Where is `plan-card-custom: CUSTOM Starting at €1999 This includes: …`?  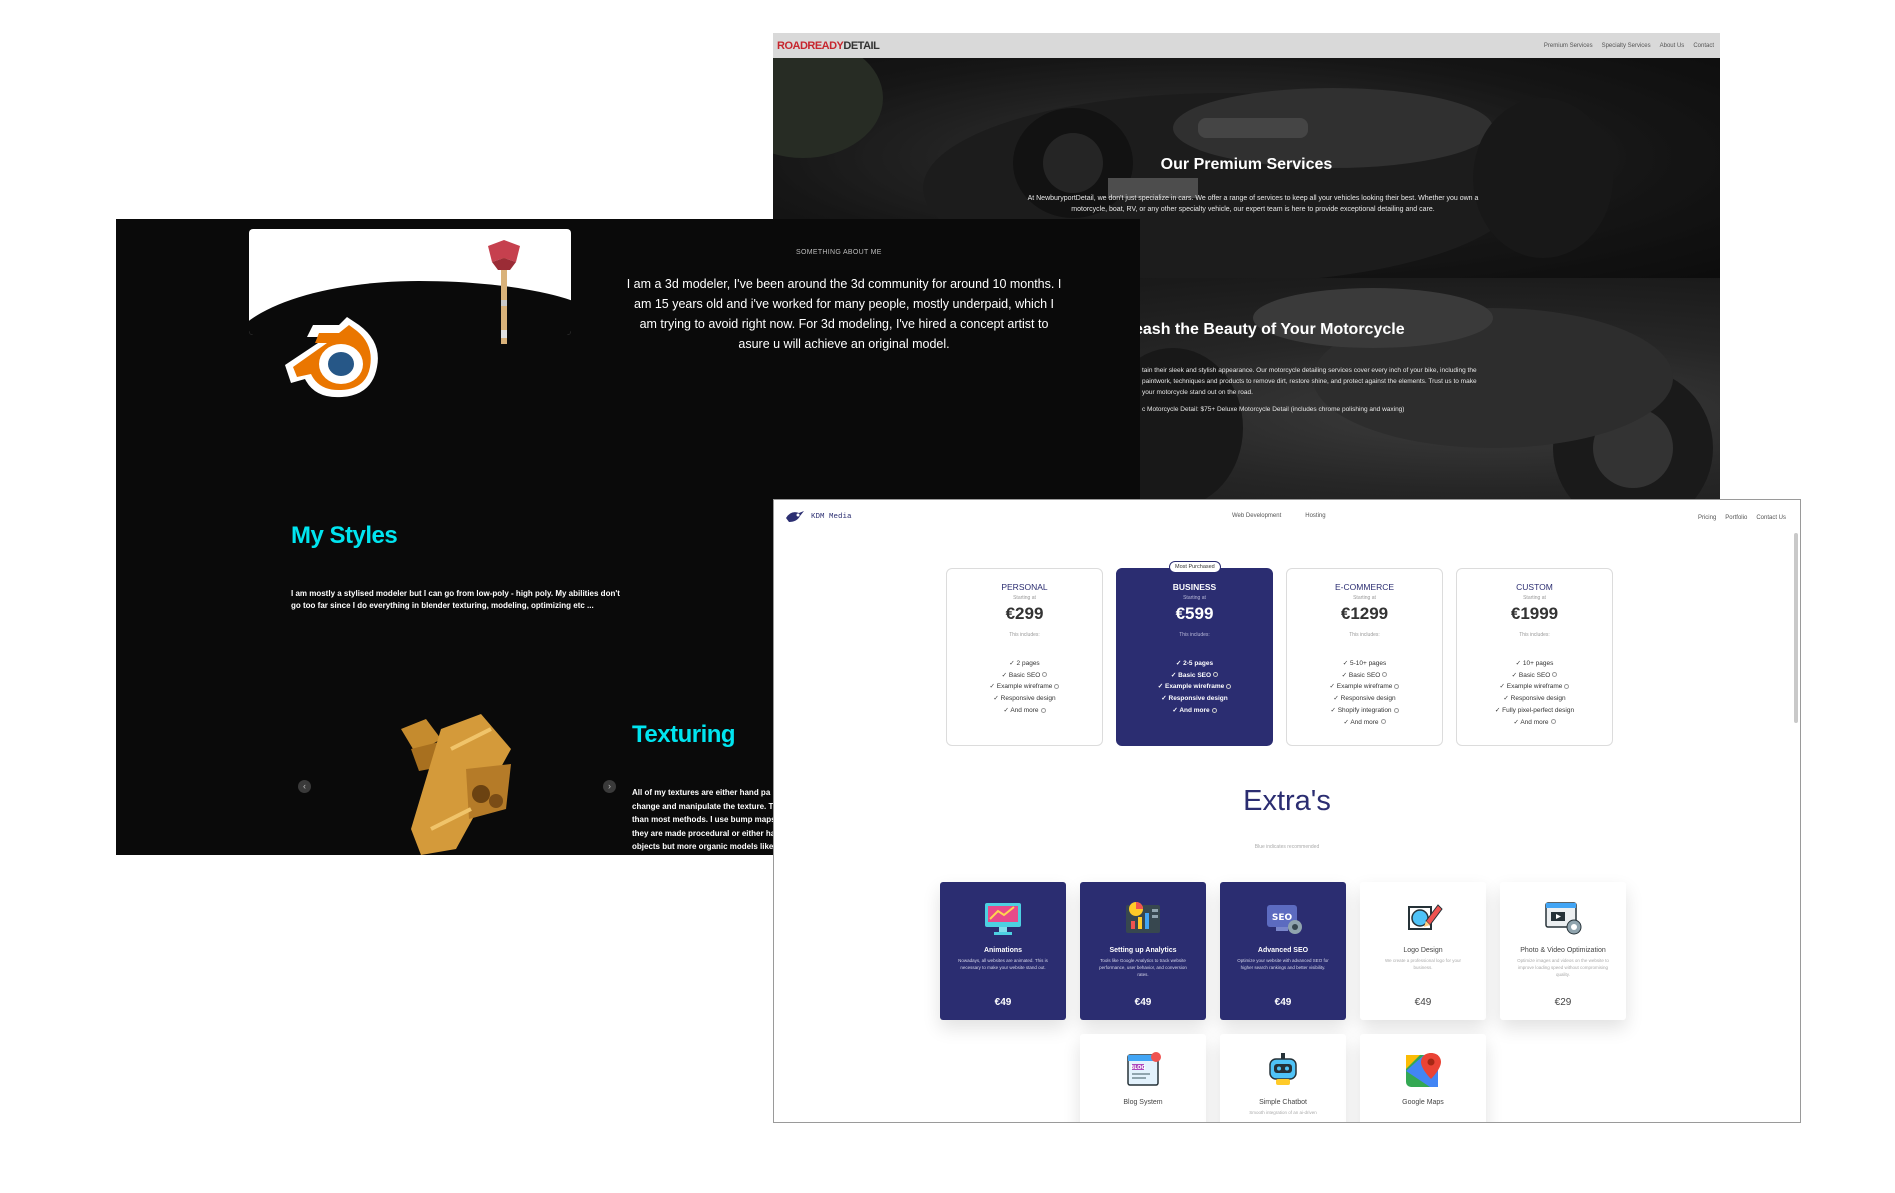
plan-card-custom: CUSTOM Starting at €1999 This includes: … is located at coordinates (1534, 657).